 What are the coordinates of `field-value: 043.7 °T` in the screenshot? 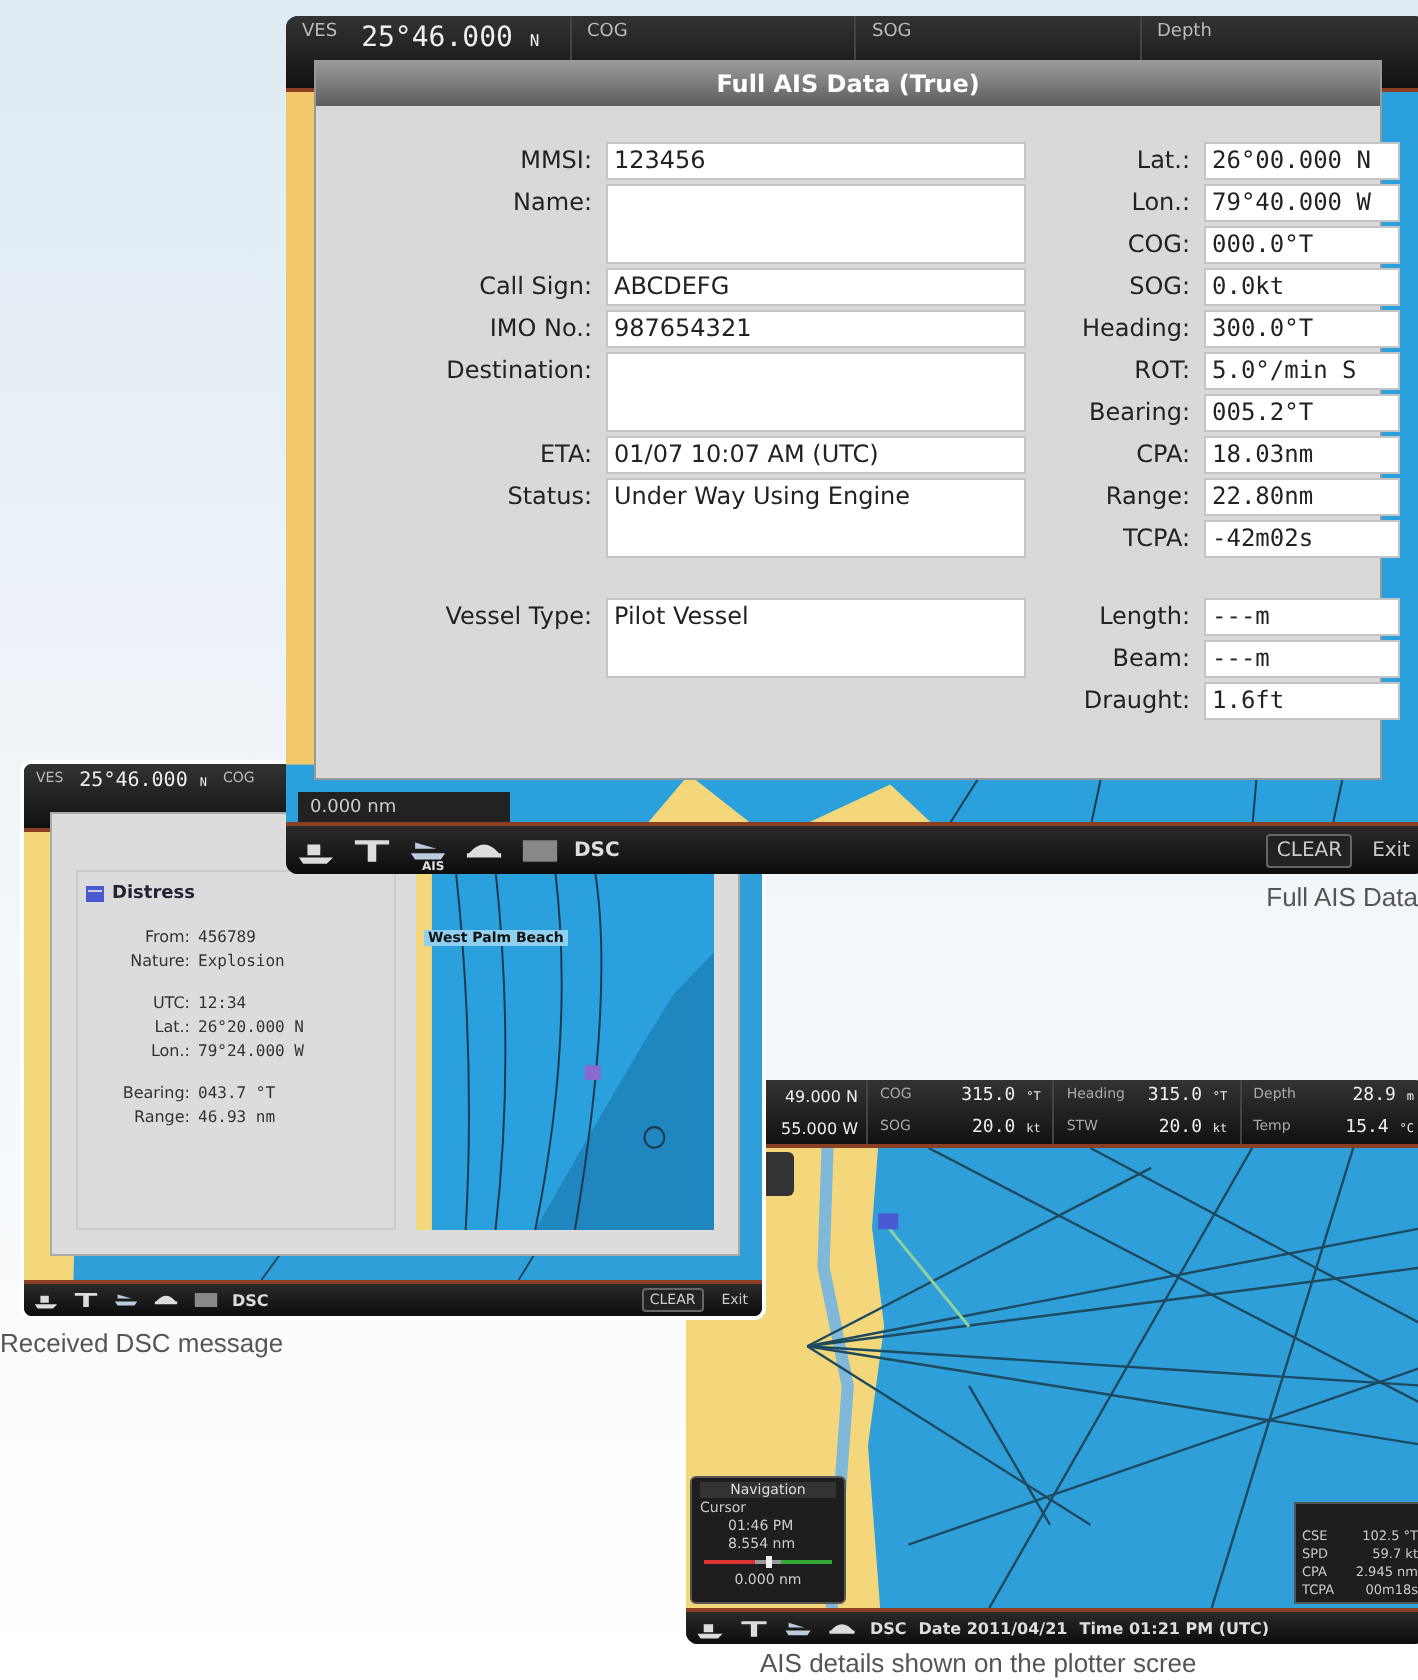 It's located at (237, 1093).